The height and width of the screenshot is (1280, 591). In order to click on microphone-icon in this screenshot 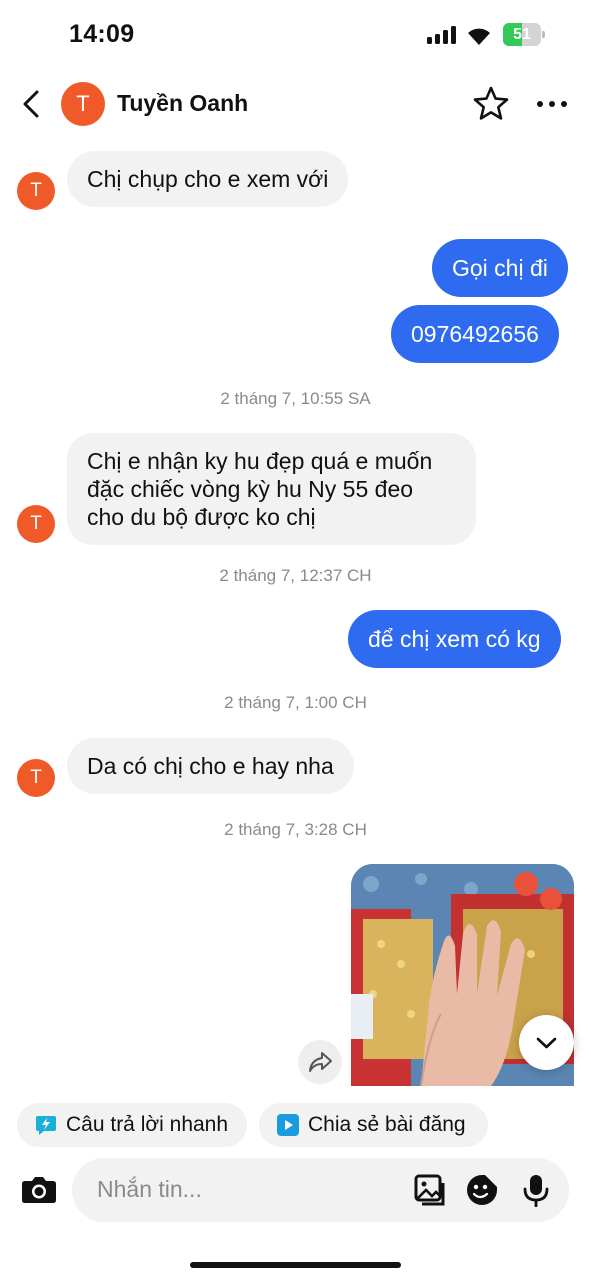, I will do `click(536, 1191)`.